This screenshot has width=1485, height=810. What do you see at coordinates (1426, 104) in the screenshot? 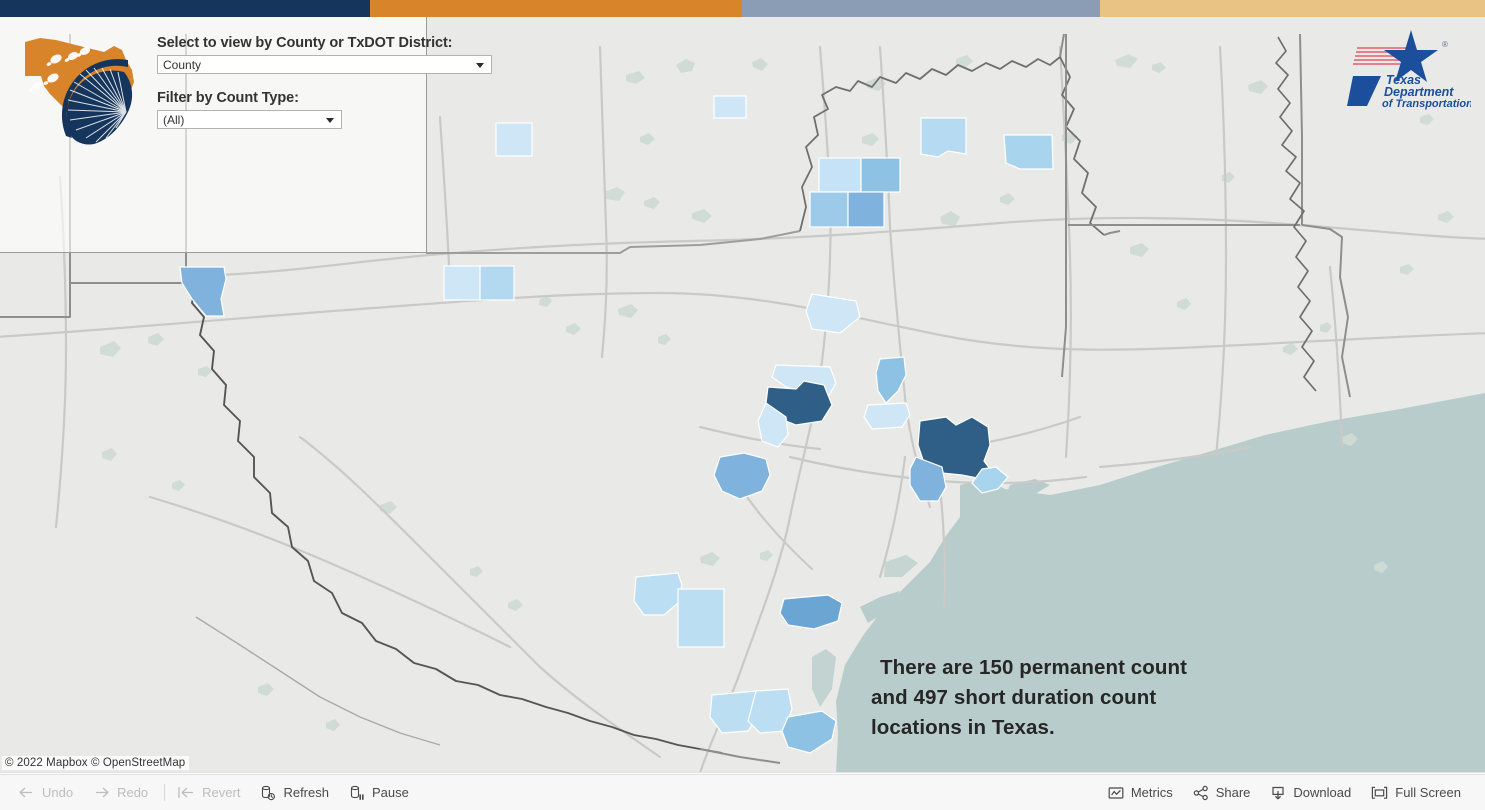
I see `txdot-word-transportation: of Transportation` at bounding box center [1426, 104].